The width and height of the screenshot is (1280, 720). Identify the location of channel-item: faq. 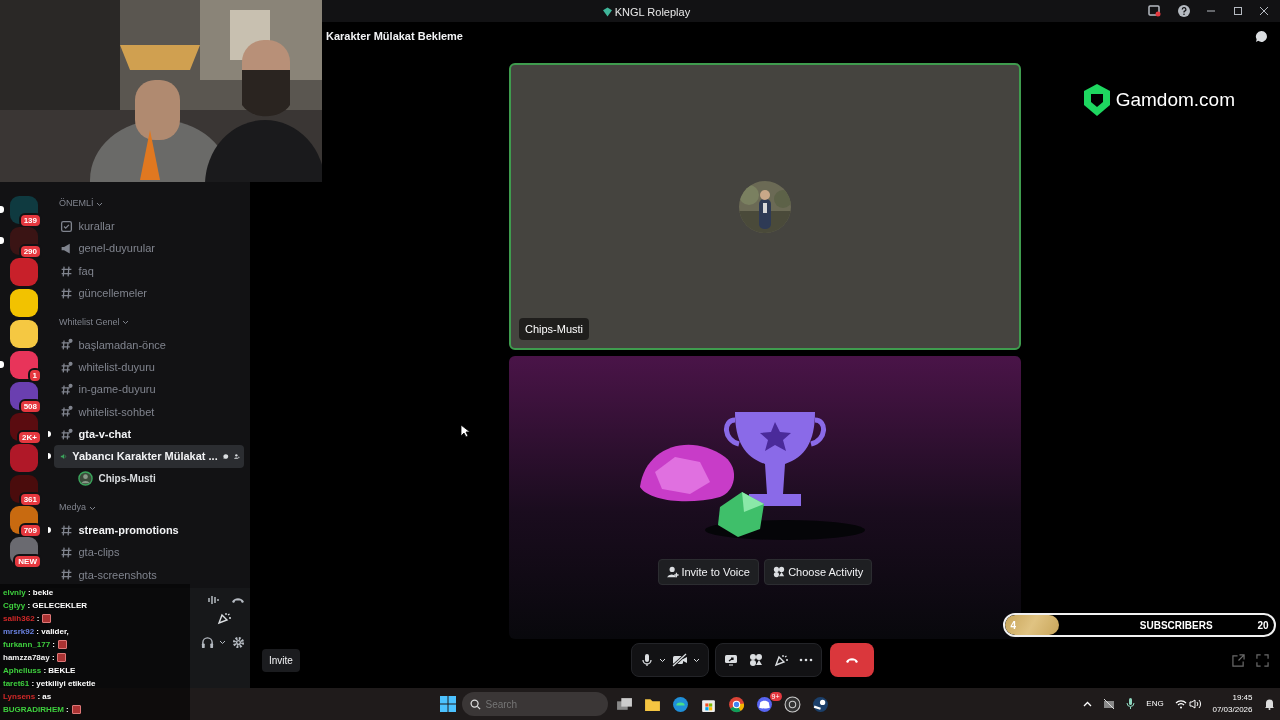
(149, 271).